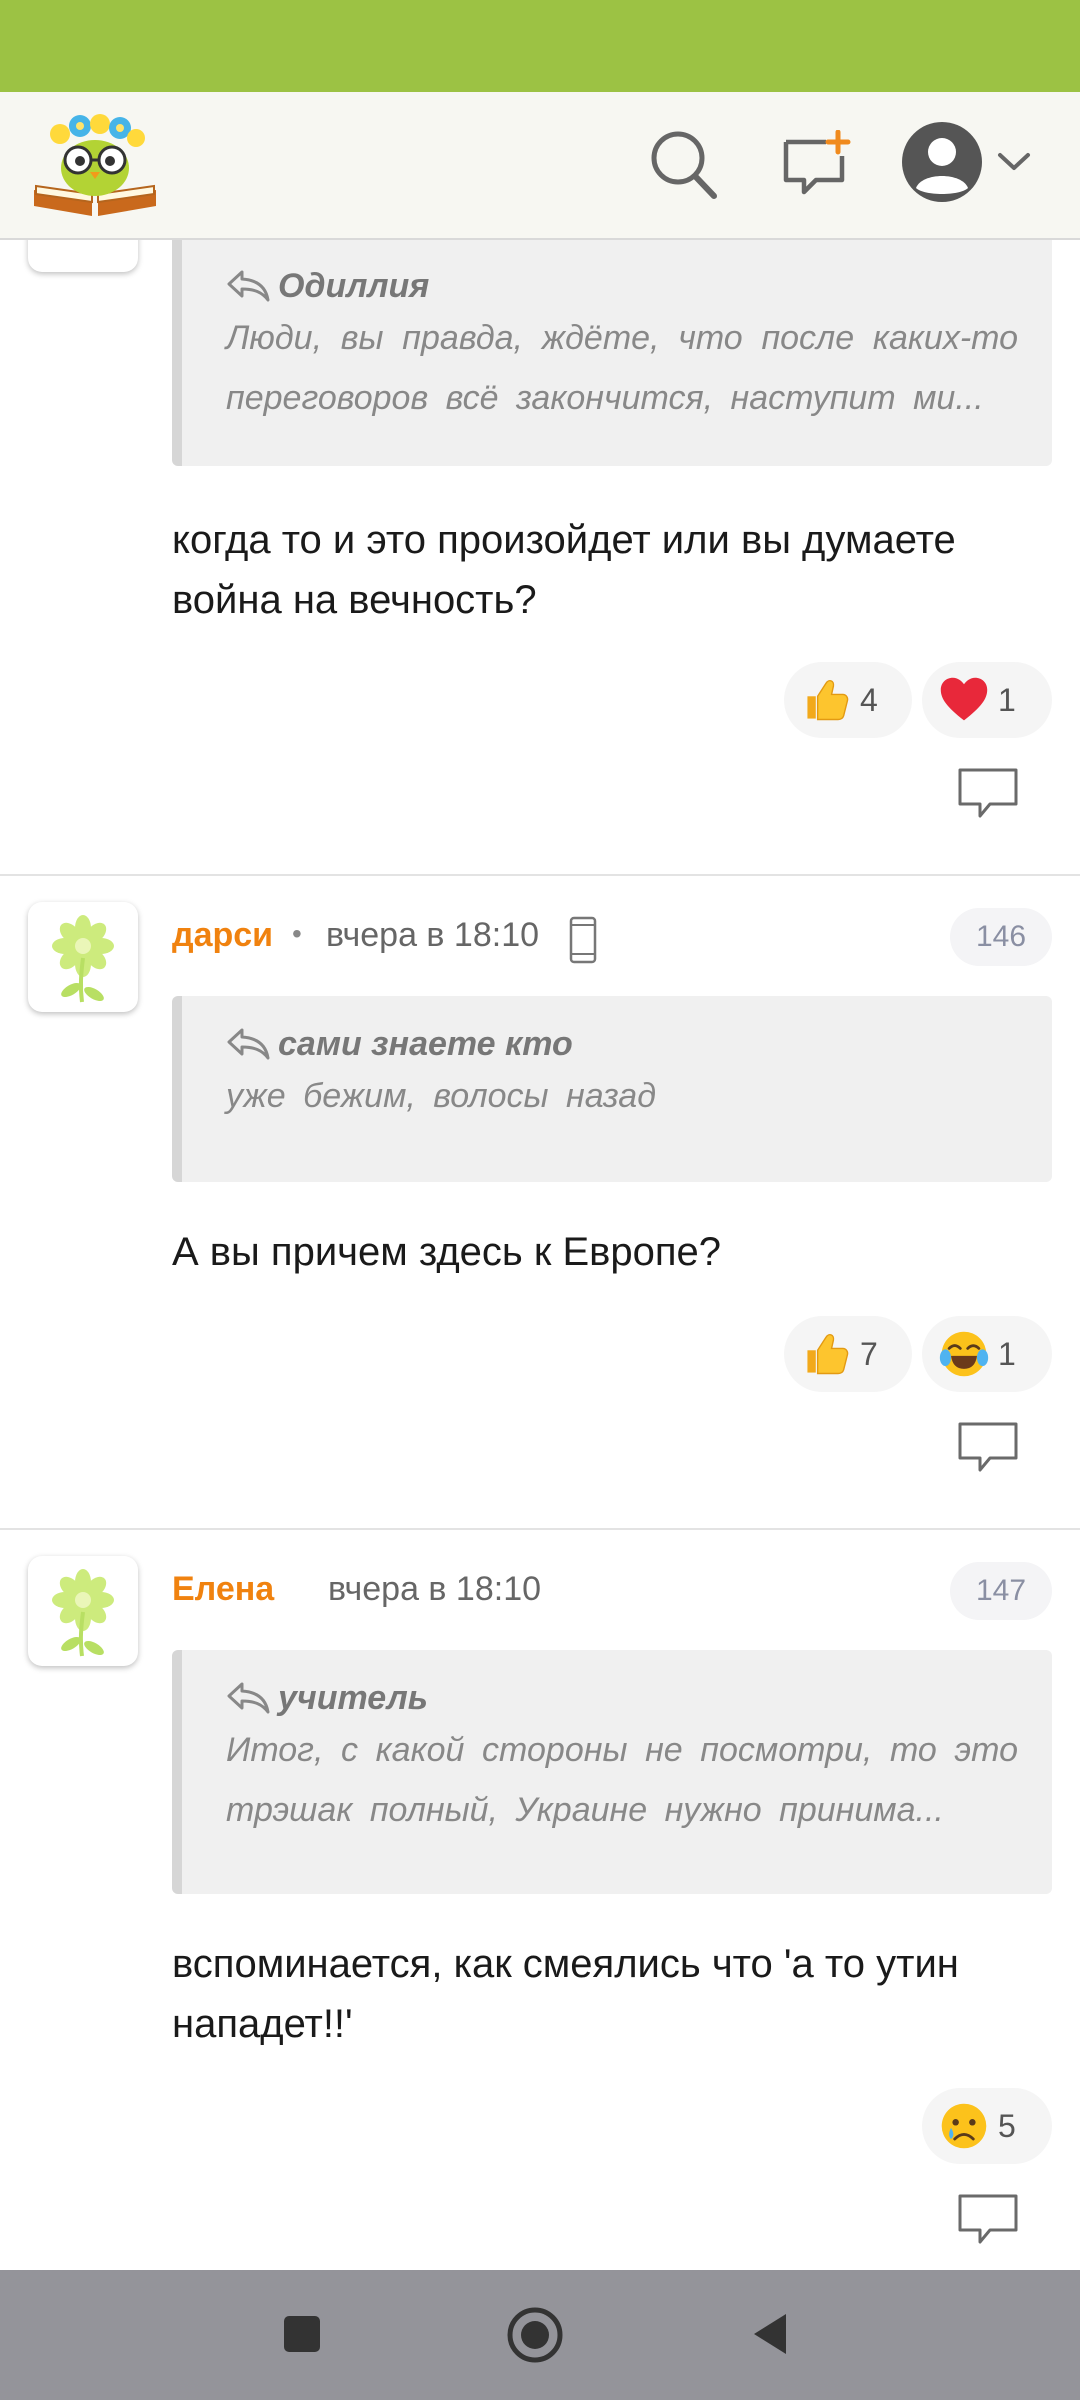  What do you see at coordinates (1001, 937) in the screenshot?
I see `comment-number: 146` at bounding box center [1001, 937].